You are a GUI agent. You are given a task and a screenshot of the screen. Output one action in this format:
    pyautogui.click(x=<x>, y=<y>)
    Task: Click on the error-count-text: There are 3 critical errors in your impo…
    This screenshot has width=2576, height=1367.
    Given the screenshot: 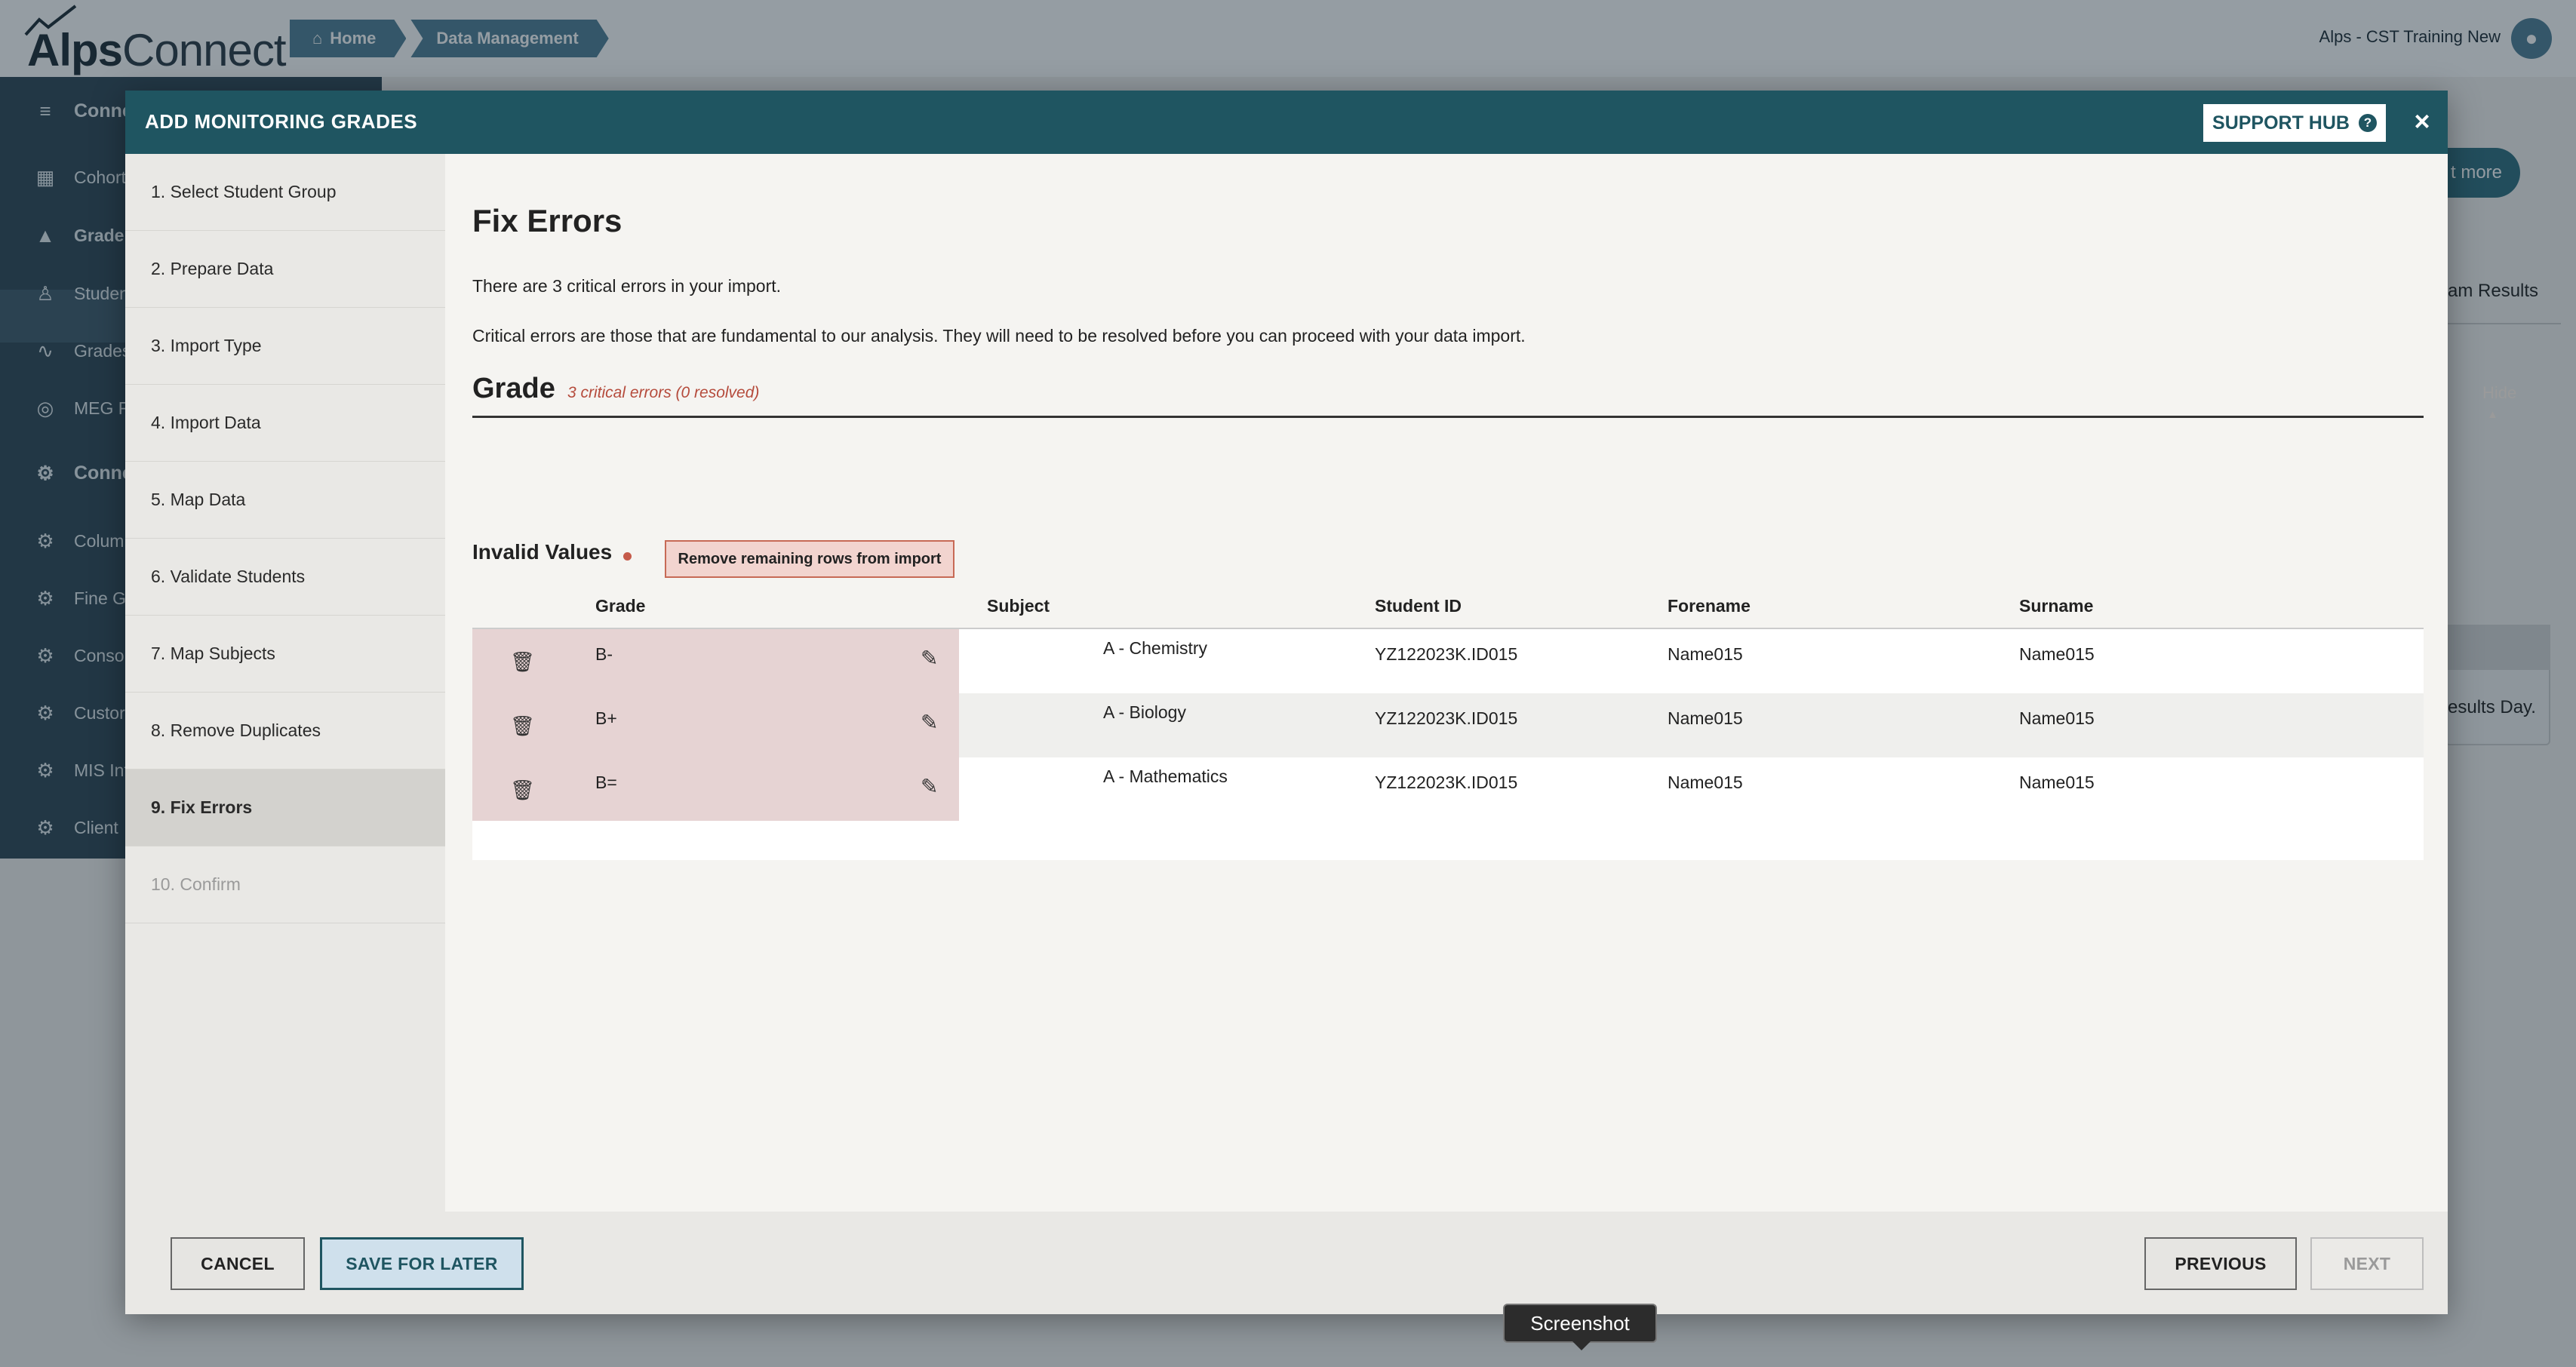 What is the action you would take?
    pyautogui.click(x=627, y=286)
    